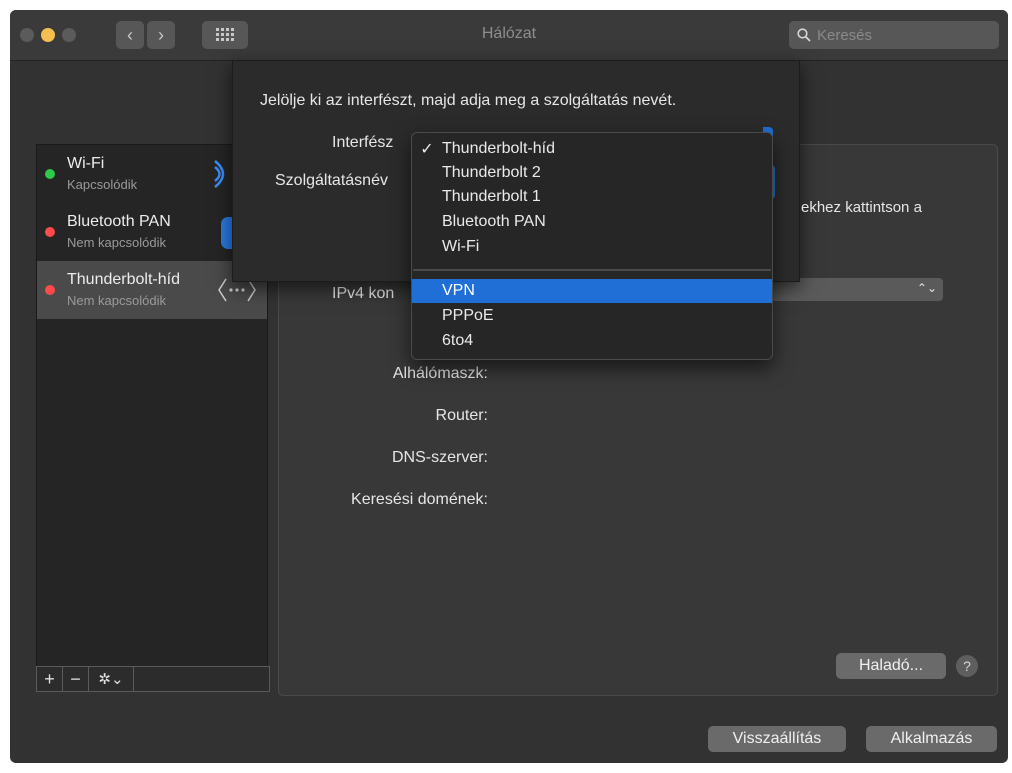  Describe the element at coordinates (419, 499) in the screenshot. I see `search-domains-label: Keresési domének:` at that location.